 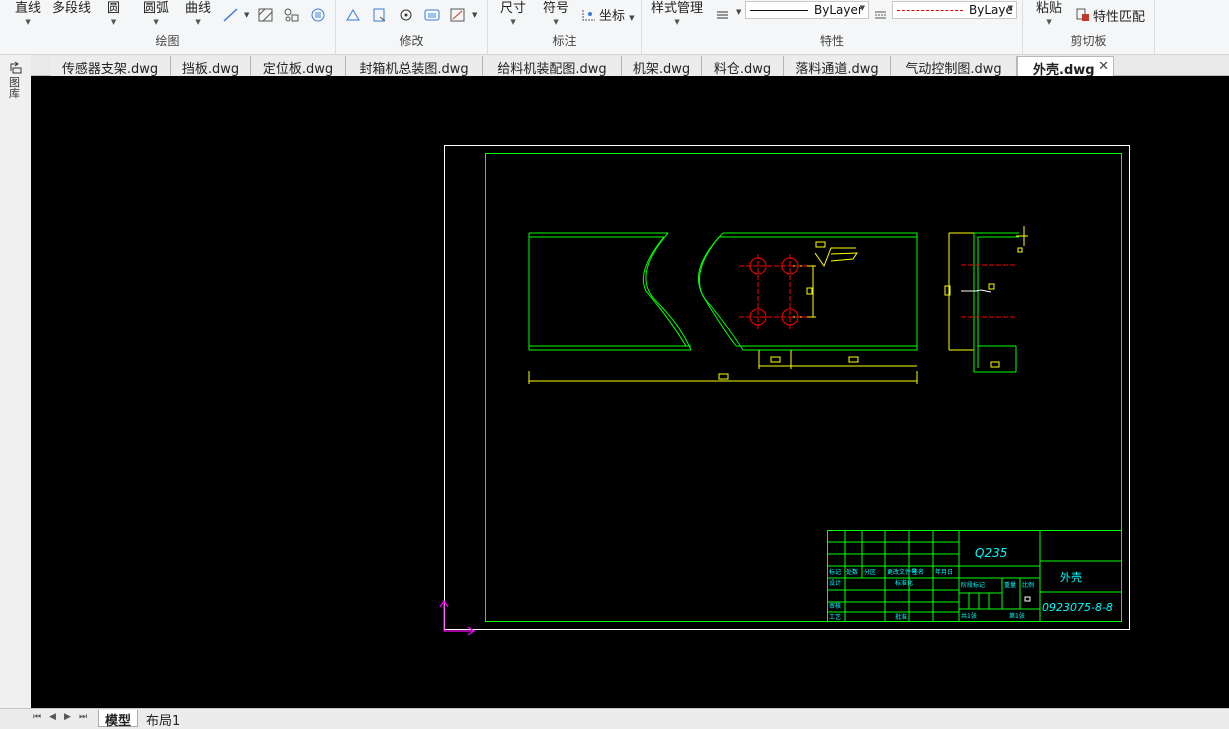 I want to click on file-tab: 落料通道.dwg, so click(x=837, y=66).